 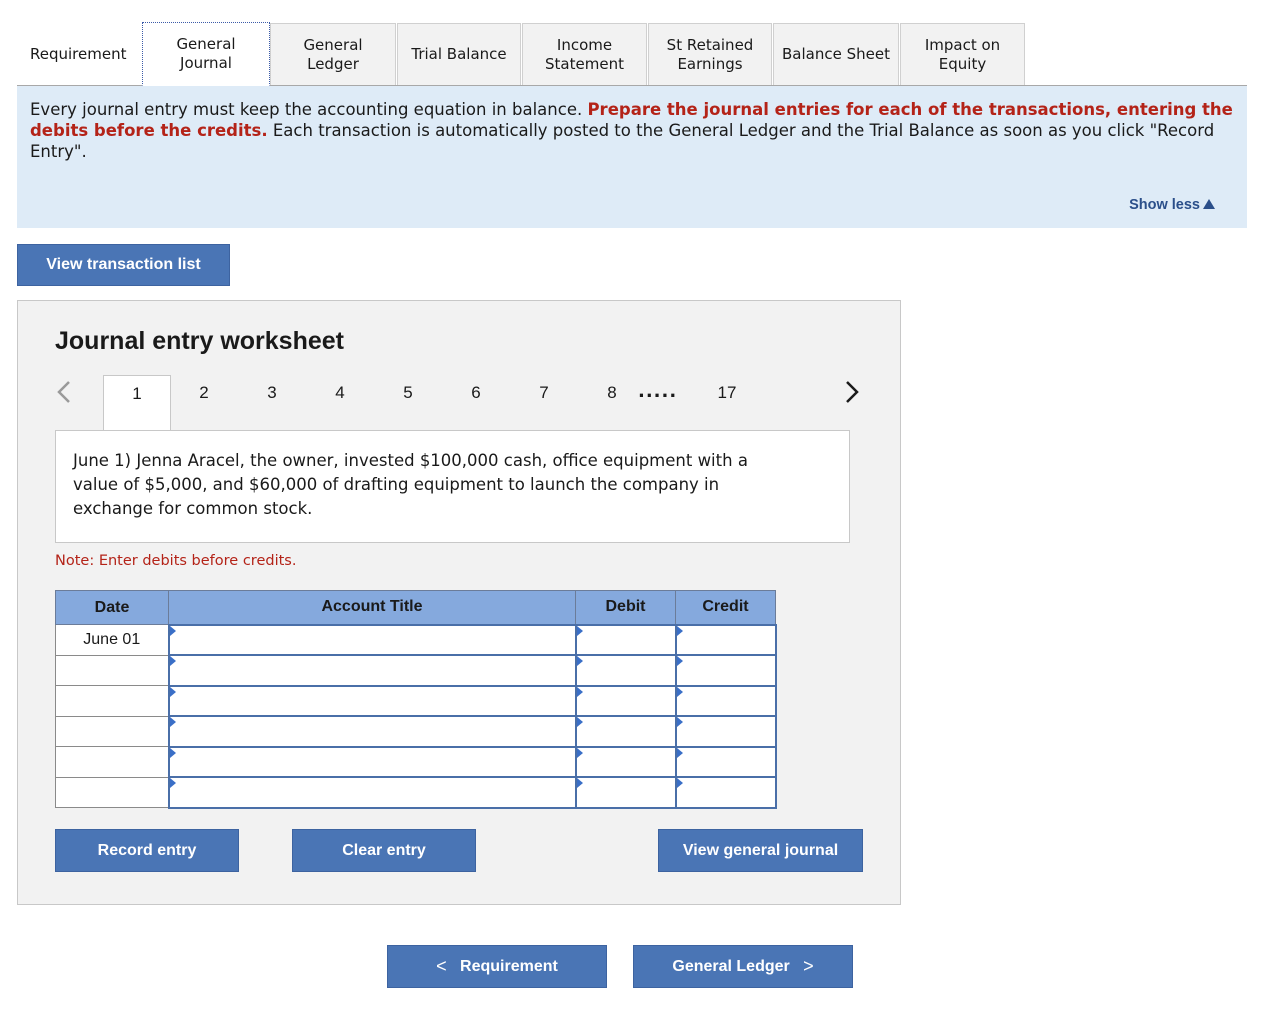 I want to click on worksheet-title: Journal entry worksheet, so click(x=199, y=341).